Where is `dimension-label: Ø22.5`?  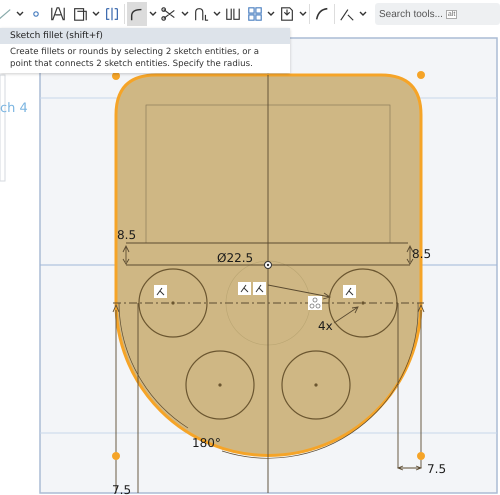 dimension-label: Ø22.5 is located at coordinates (235, 258).